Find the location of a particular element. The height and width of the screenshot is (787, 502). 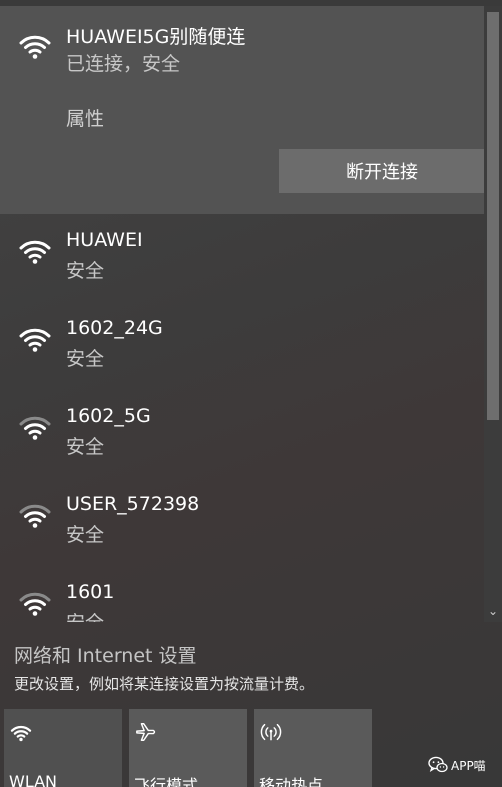

wechat-icon is located at coordinates (438, 765).